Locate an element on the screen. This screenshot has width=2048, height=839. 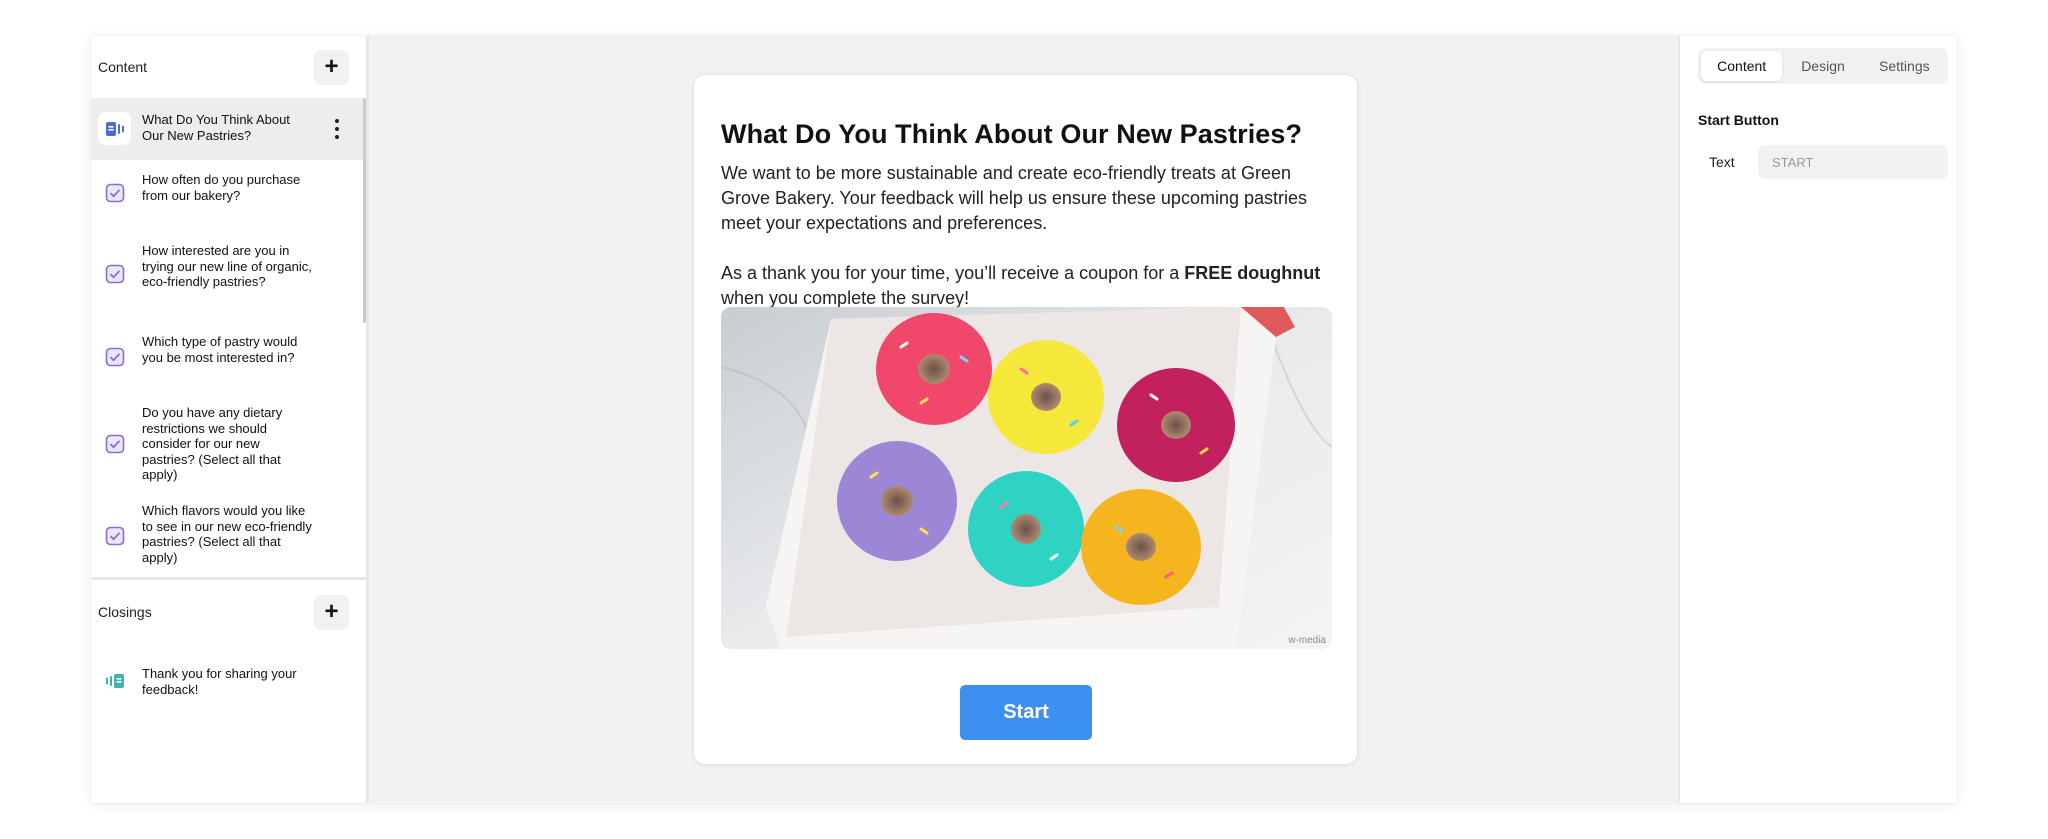
start-button-section-title: Start Button is located at coordinates (1738, 120).